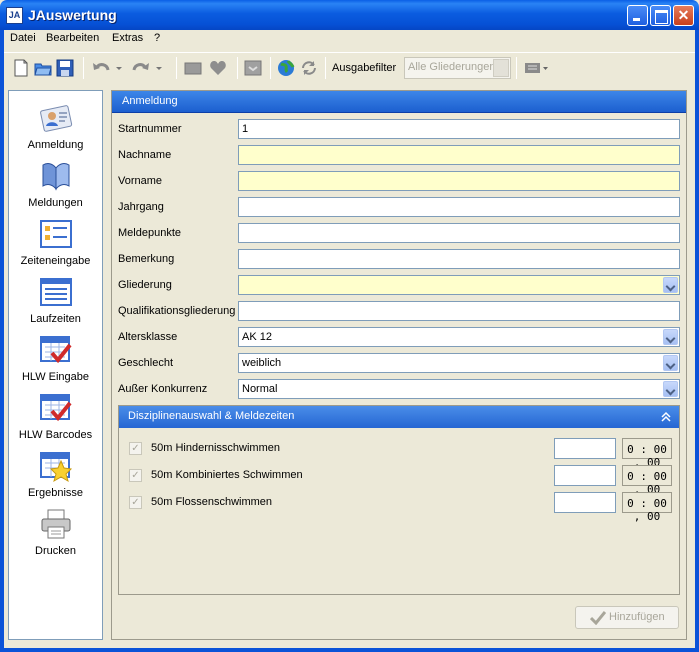 Image resolution: width=699 pixels, height=652 pixels. What do you see at coordinates (459, 181) in the screenshot?
I see `vorname-field` at bounding box center [459, 181].